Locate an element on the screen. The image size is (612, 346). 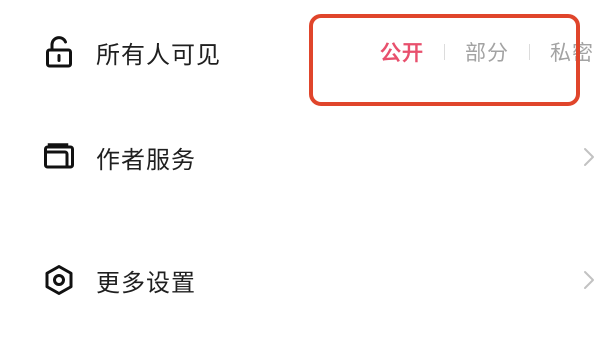
wallet-icon is located at coordinates (59, 157).